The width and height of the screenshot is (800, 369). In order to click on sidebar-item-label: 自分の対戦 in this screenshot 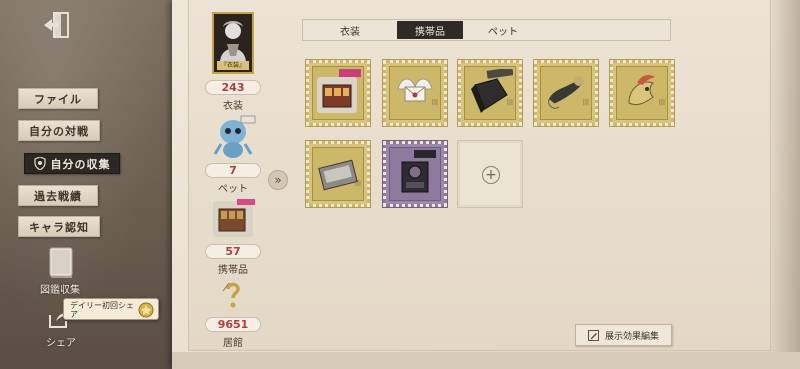, I will do `click(59, 131)`.